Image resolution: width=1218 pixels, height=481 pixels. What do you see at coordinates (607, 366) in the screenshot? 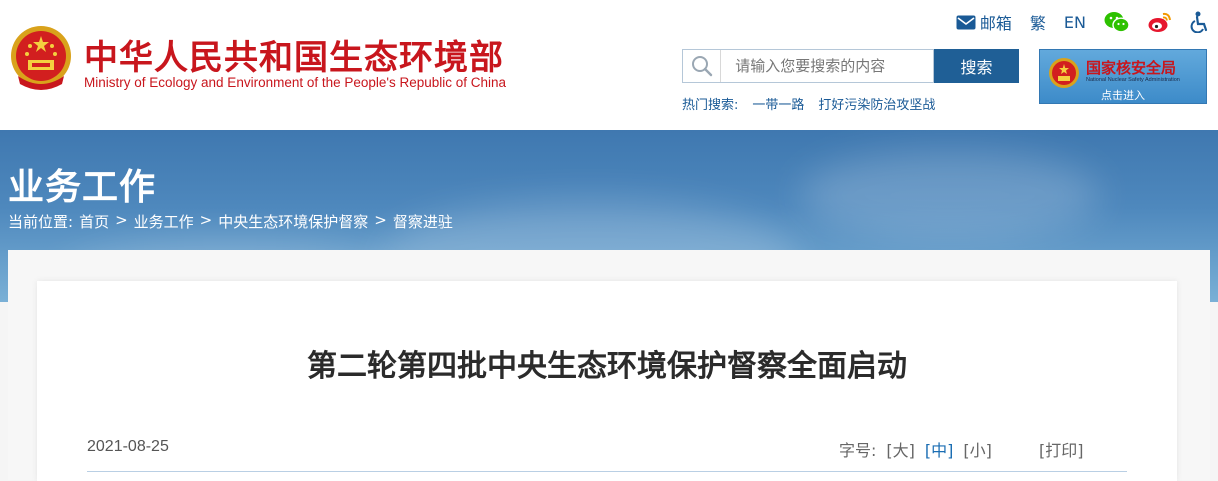
I see `article-title: 第二轮第四批中央生态环境保护督察全面启动` at bounding box center [607, 366].